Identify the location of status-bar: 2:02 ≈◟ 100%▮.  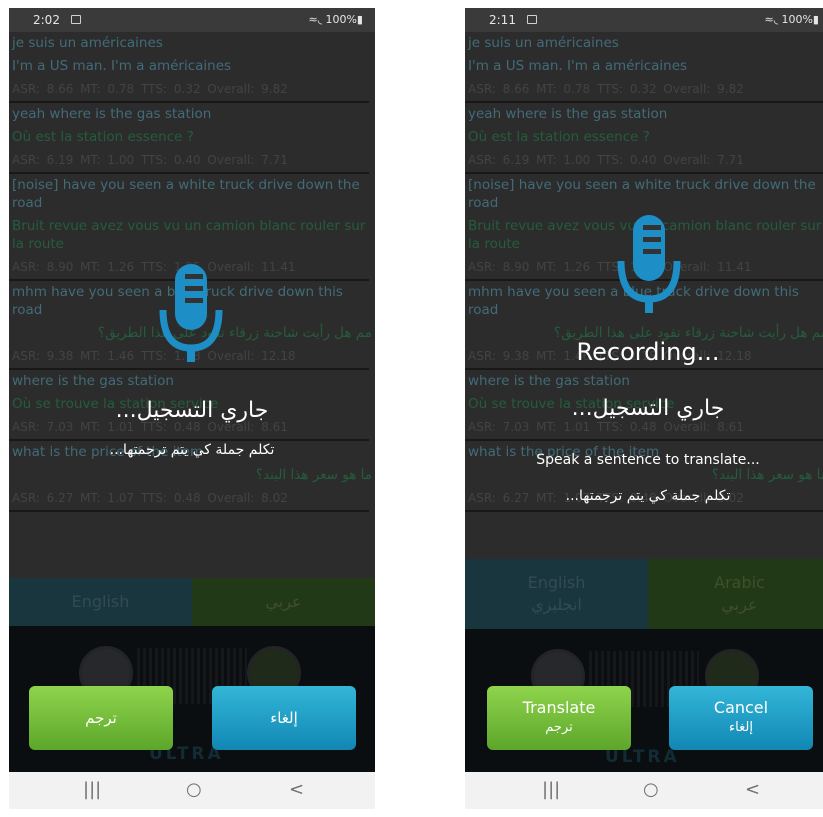
(192, 20).